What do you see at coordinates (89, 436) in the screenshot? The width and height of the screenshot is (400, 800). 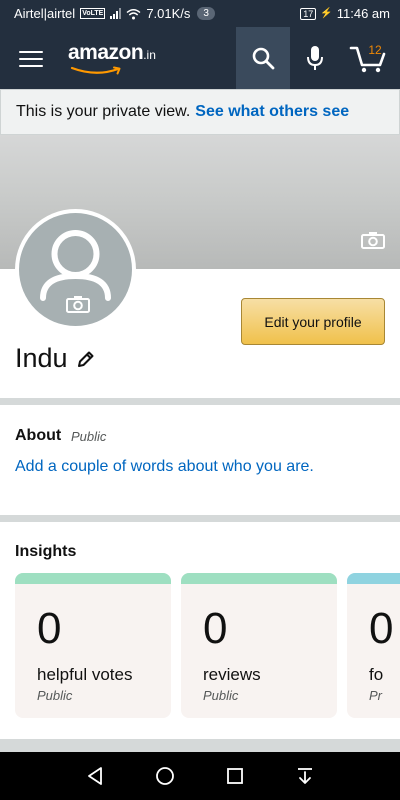 I see `about-visibility: Public` at bounding box center [89, 436].